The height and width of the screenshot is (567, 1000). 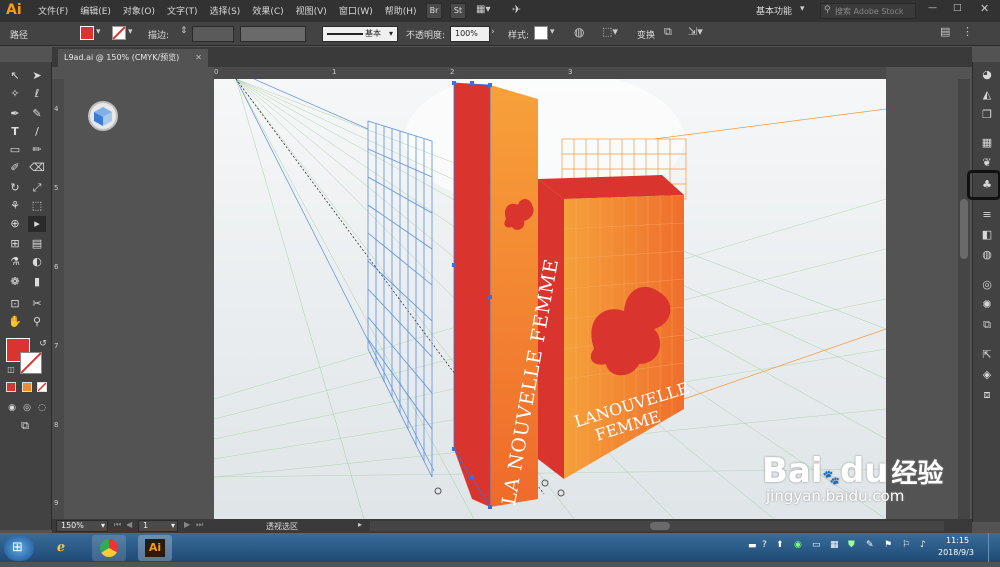 What do you see at coordinates (19, 548) in the screenshot?
I see `start-button: ⊞` at bounding box center [19, 548].